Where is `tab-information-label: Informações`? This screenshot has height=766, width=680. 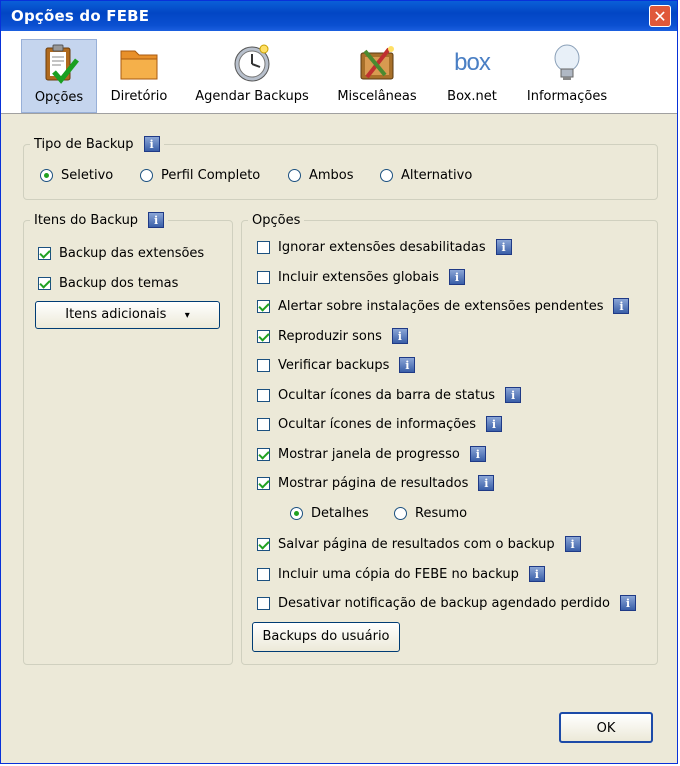
tab-information-label: Informações is located at coordinates (567, 96).